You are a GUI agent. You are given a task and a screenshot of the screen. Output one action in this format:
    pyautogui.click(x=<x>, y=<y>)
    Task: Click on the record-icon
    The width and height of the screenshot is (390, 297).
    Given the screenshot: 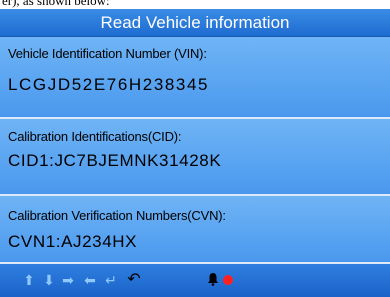 What is the action you would take?
    pyautogui.click(x=228, y=280)
    